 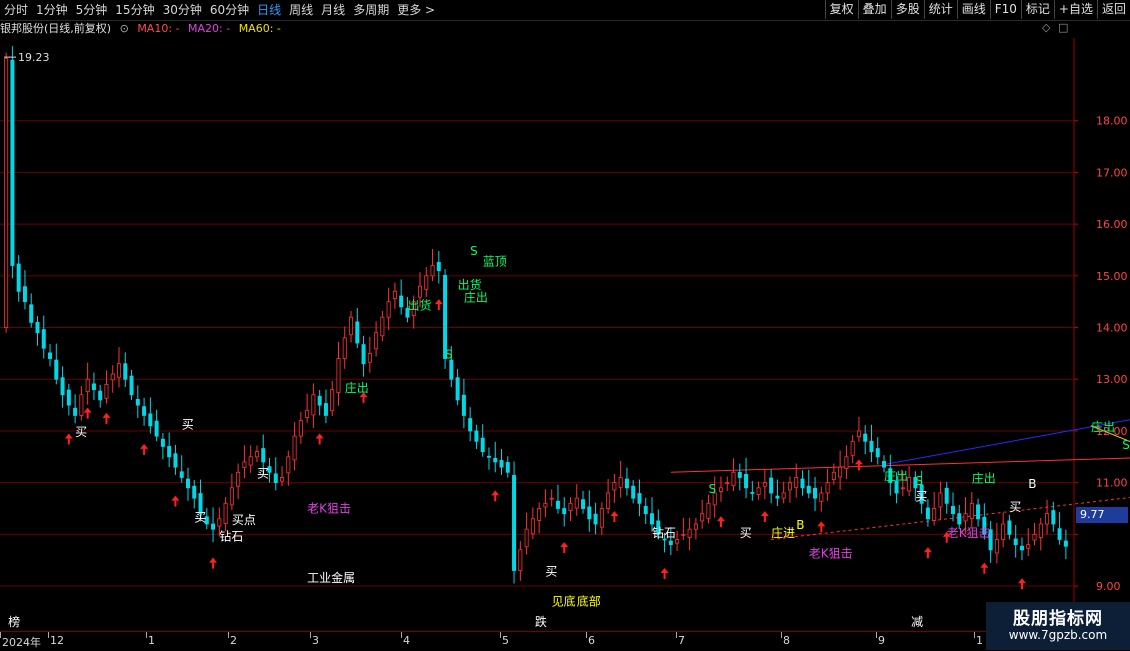 What do you see at coordinates (134, 10) in the screenshot?
I see `tab-period-3: 15分钟` at bounding box center [134, 10].